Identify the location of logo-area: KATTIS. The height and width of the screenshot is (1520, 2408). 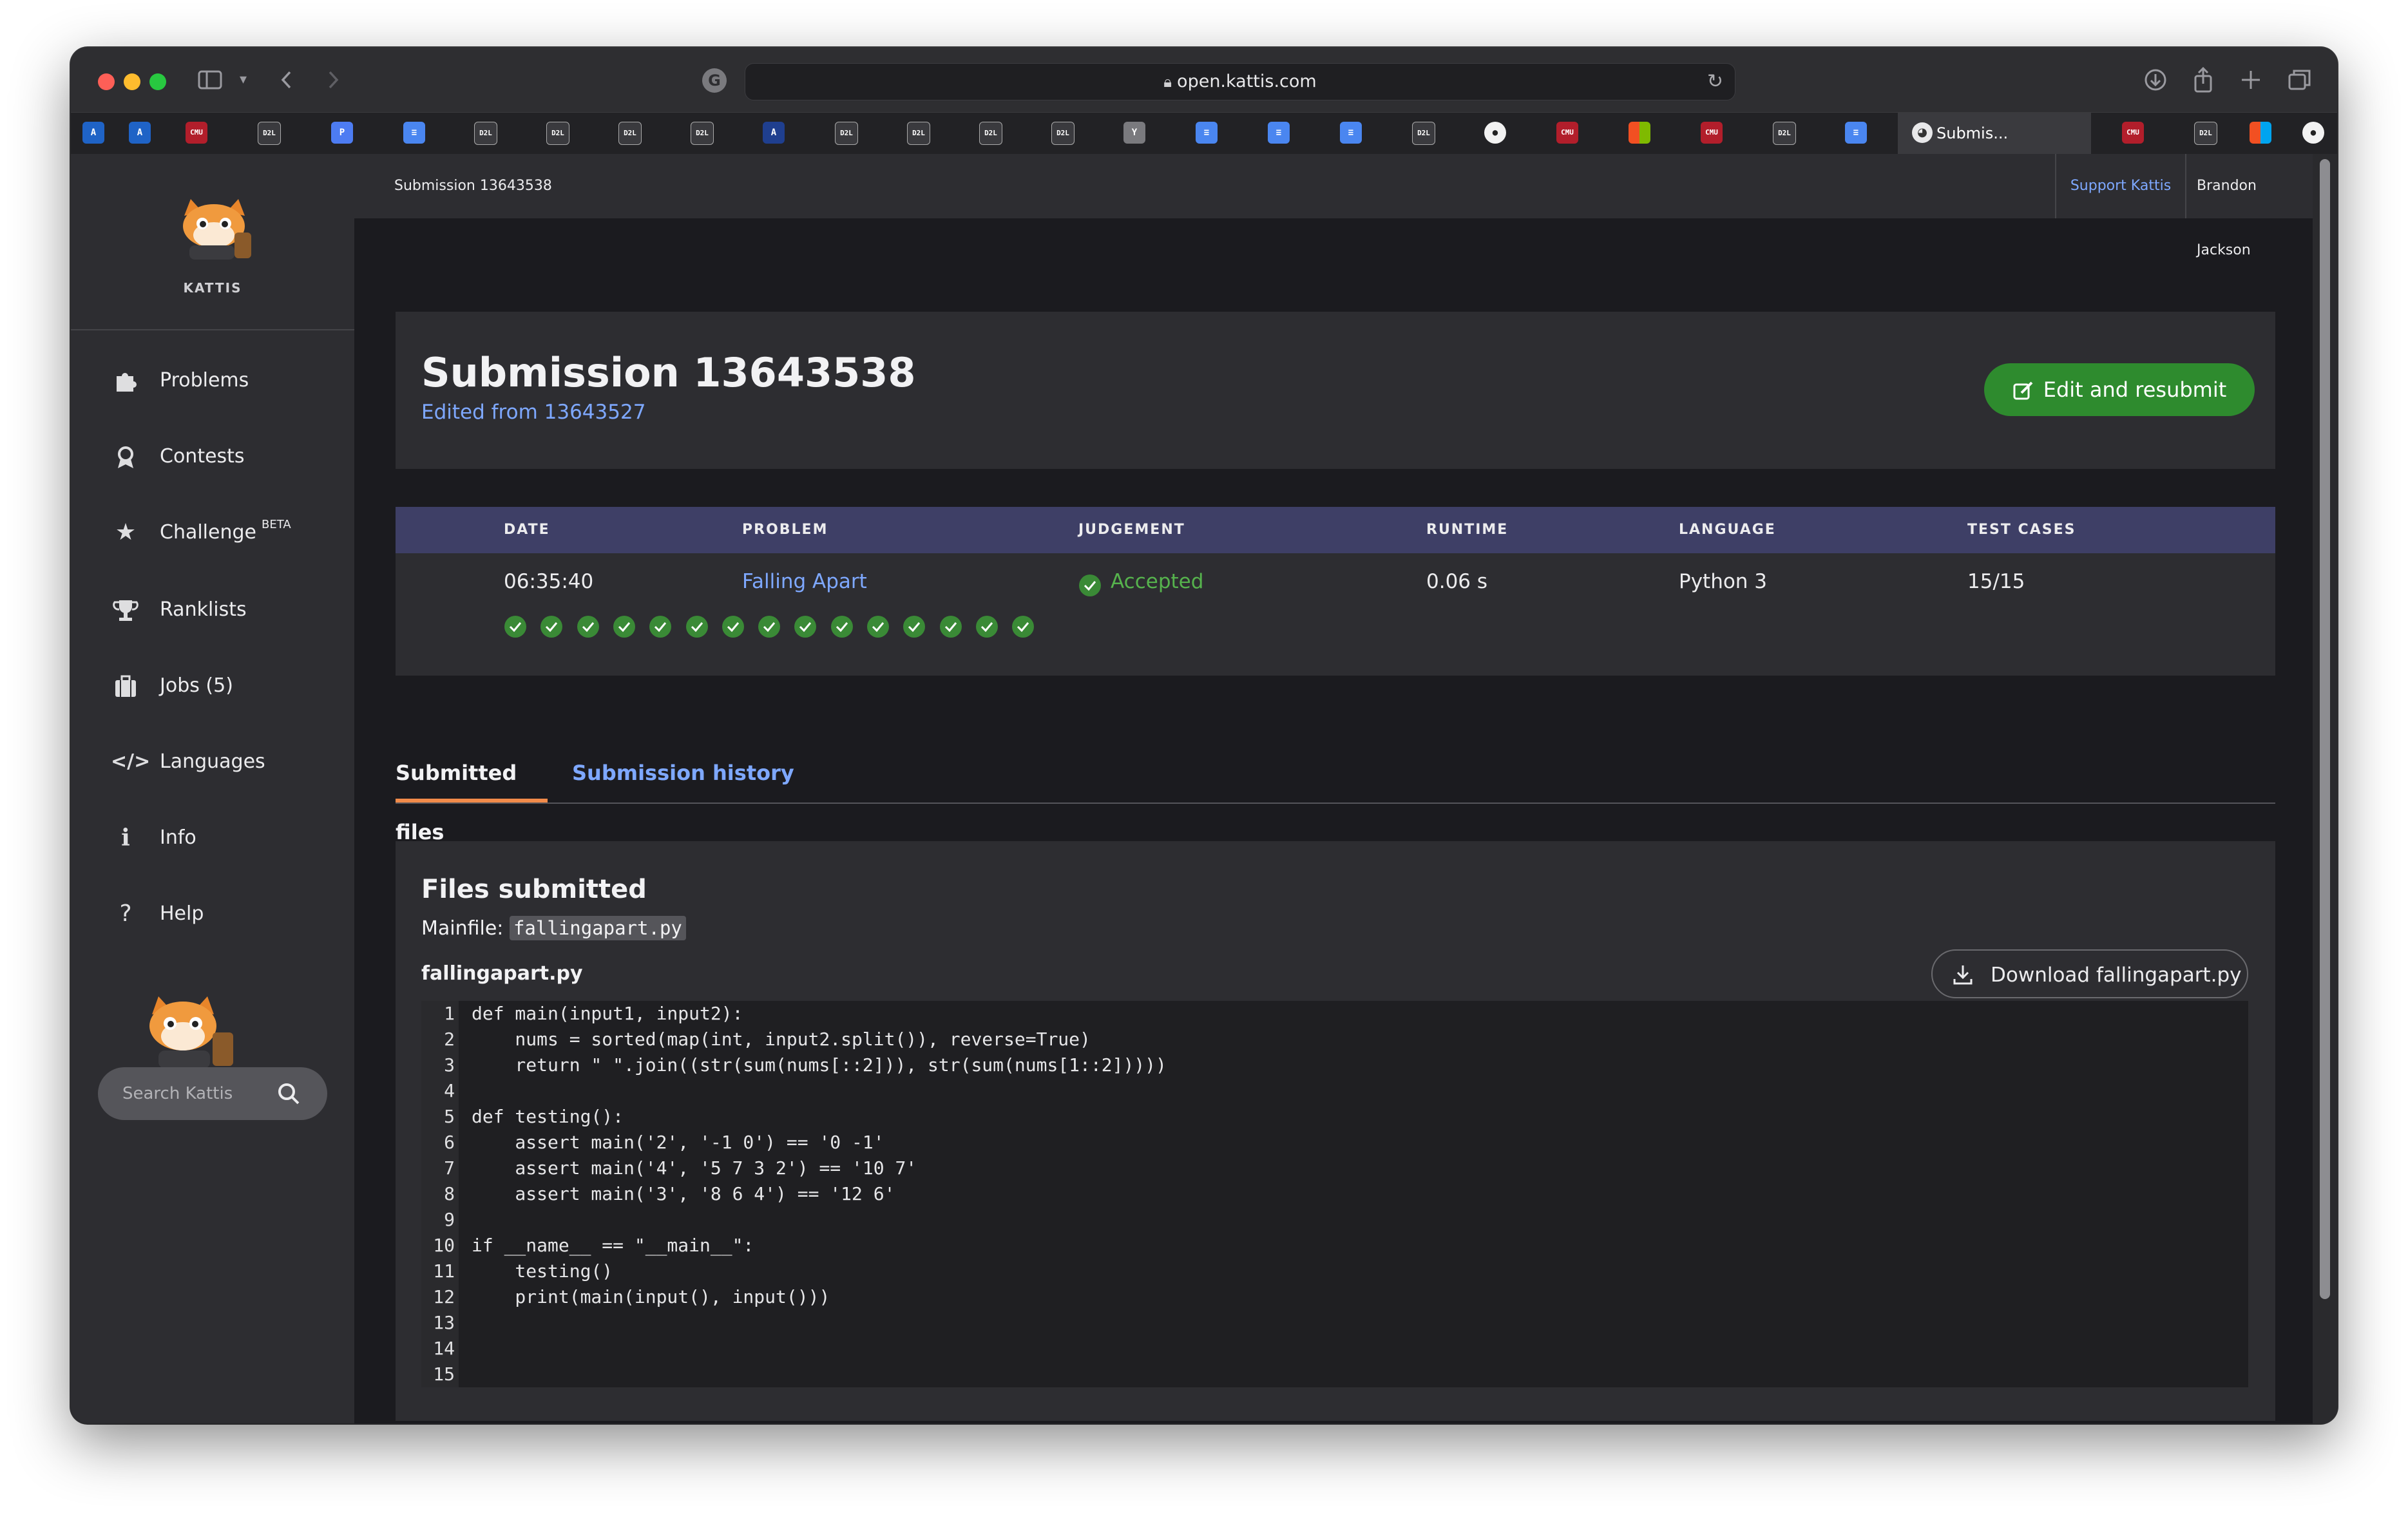
(212, 242).